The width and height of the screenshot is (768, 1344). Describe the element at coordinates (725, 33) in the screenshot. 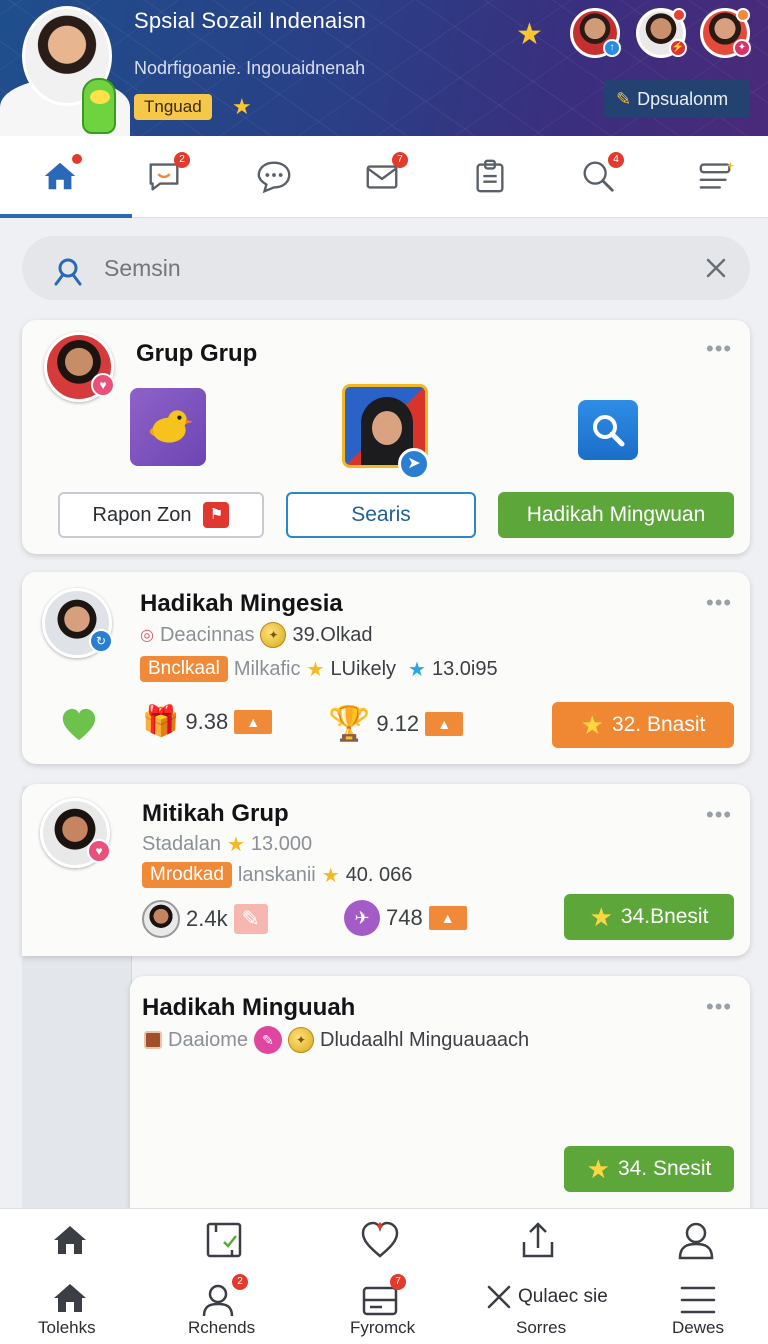

I see `friend-avatar: ✦` at that location.